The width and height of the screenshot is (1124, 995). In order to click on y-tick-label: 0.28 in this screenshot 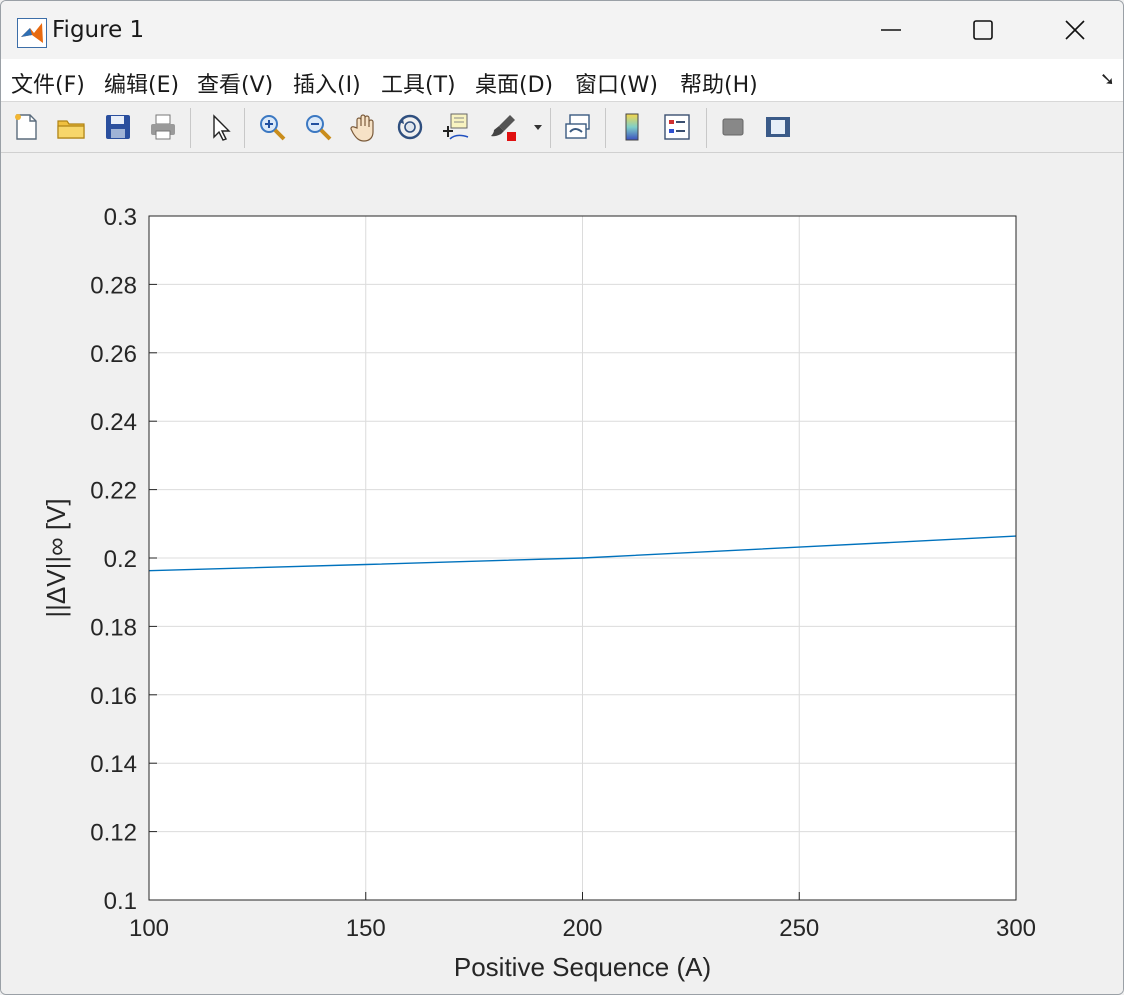, I will do `click(113, 285)`.